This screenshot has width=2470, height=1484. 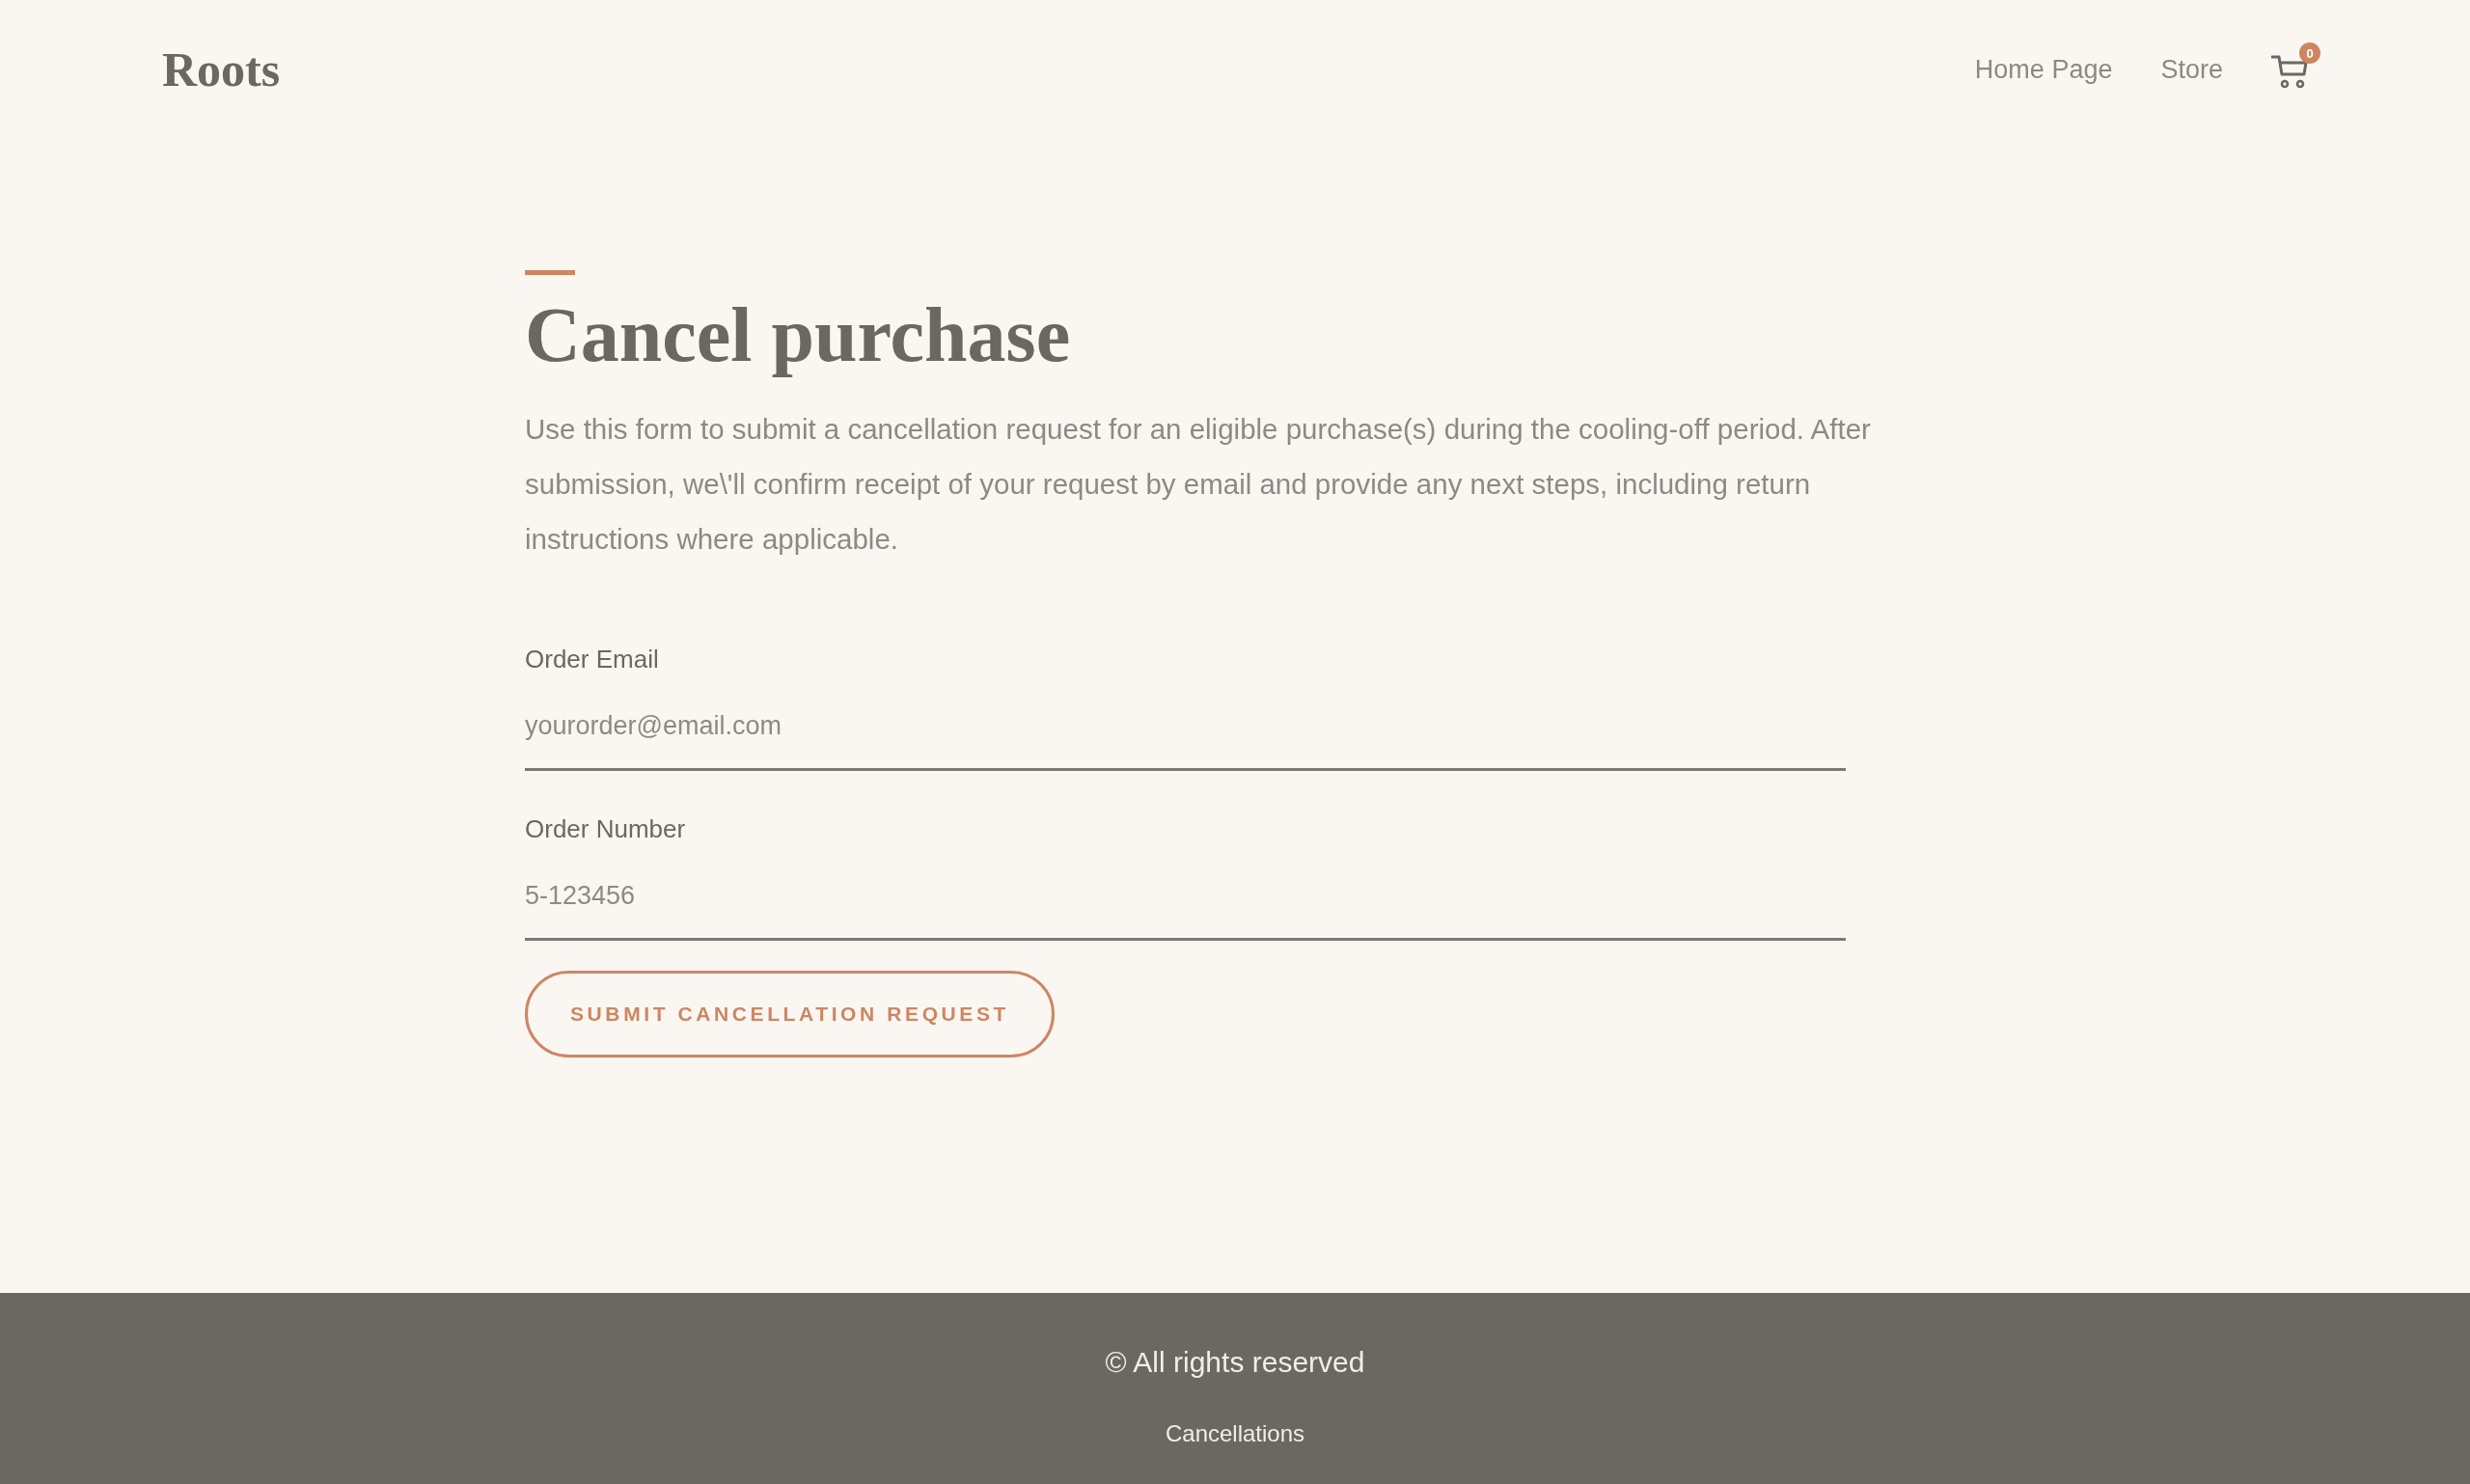 What do you see at coordinates (2309, 53) in the screenshot?
I see `cart-count-badge: 0` at bounding box center [2309, 53].